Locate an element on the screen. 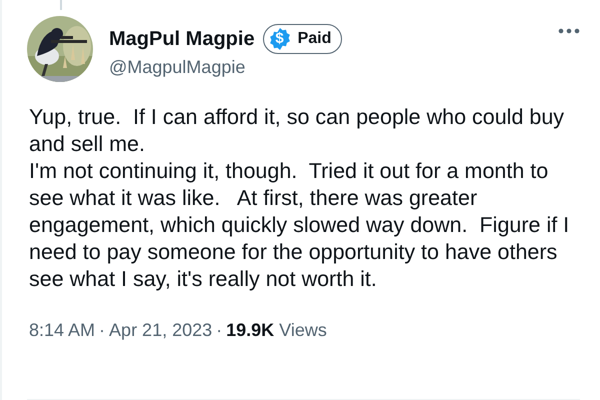  more-icon is located at coordinates (569, 31).